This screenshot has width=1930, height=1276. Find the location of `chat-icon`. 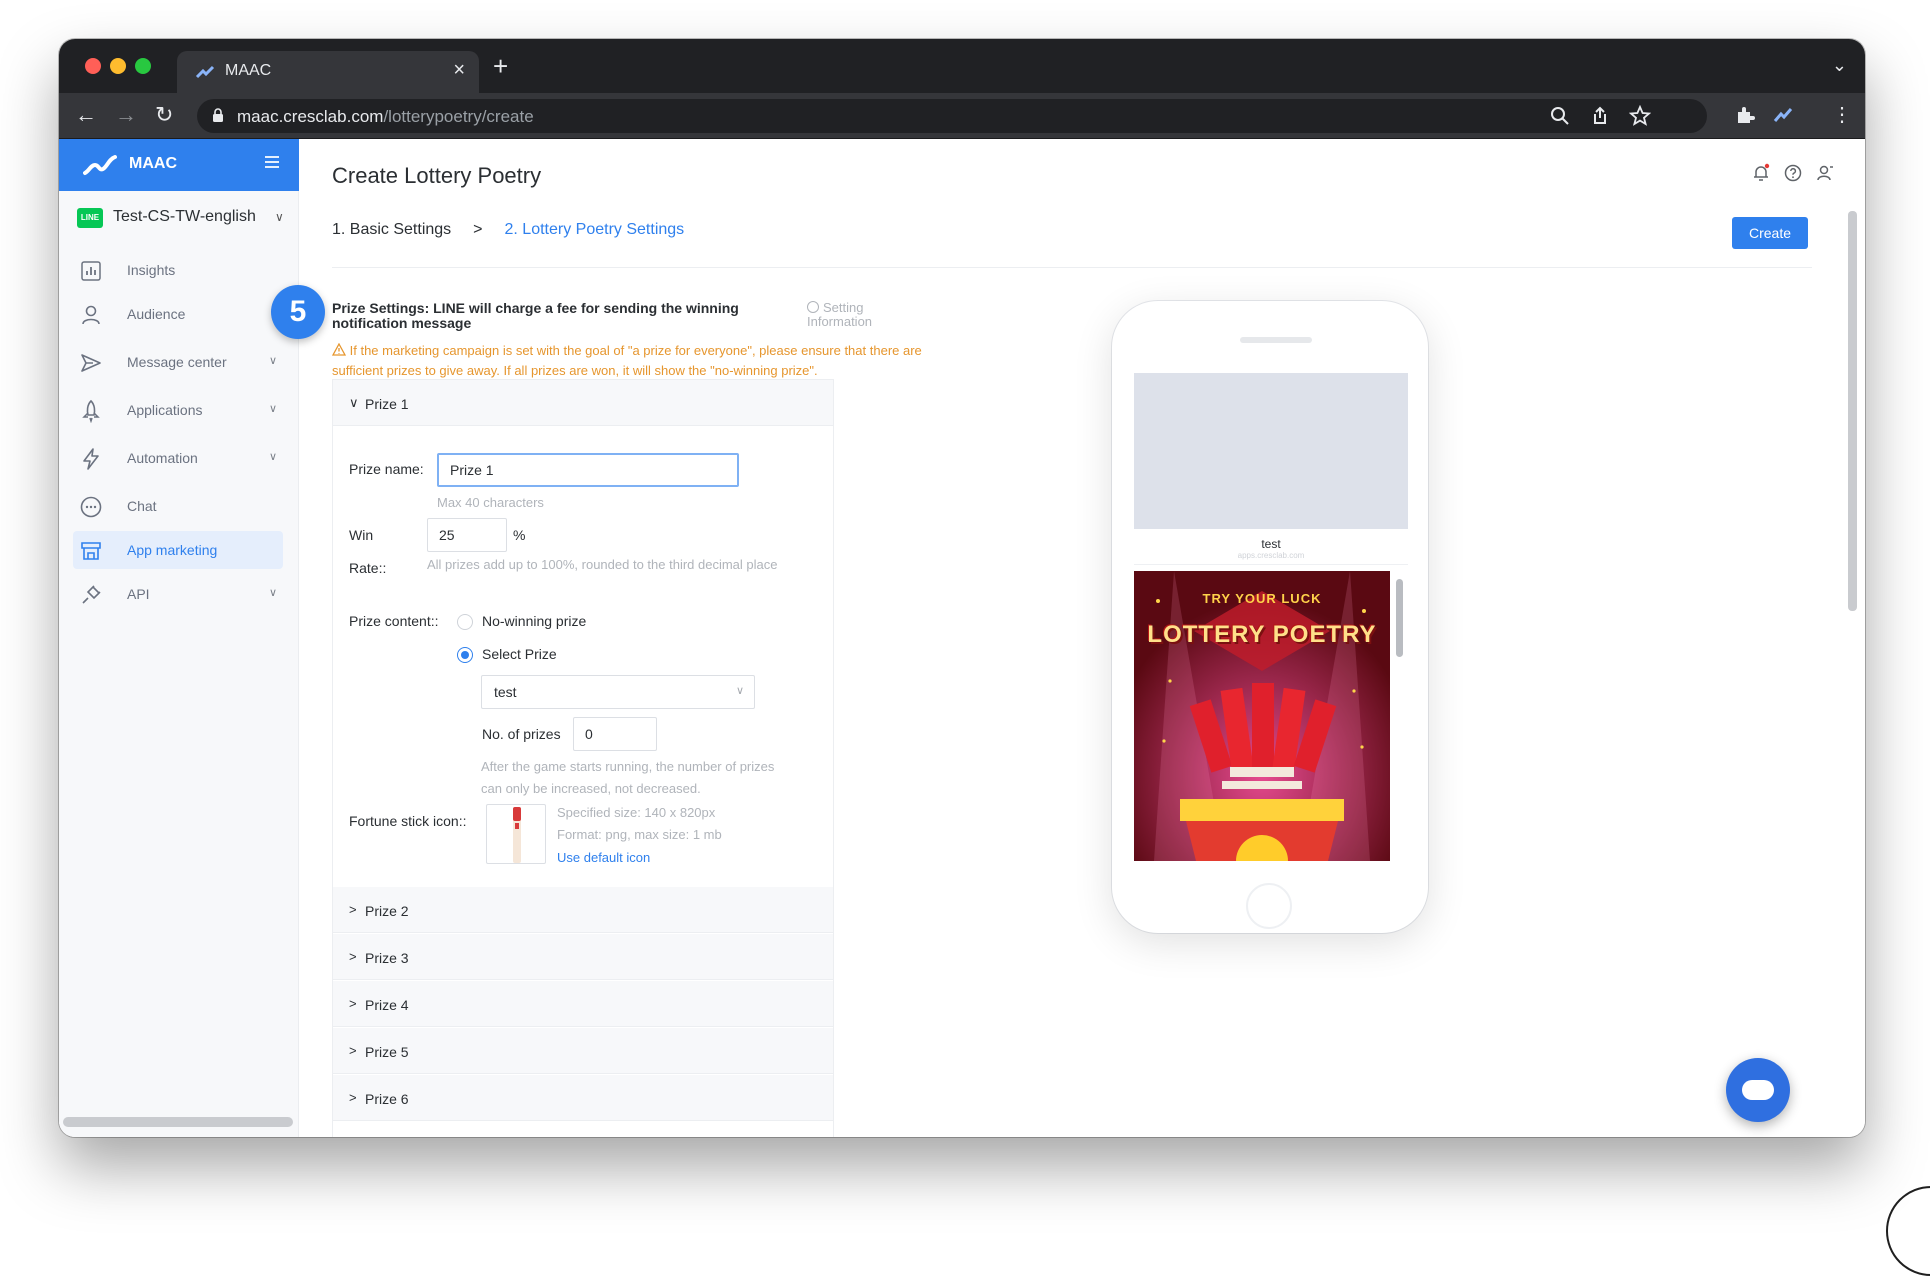

chat-icon is located at coordinates (91, 507).